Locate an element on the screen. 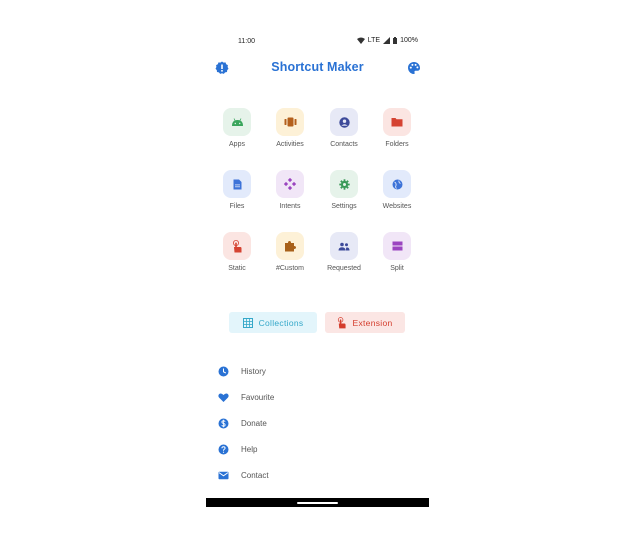  folders-tile is located at coordinates (397, 122).